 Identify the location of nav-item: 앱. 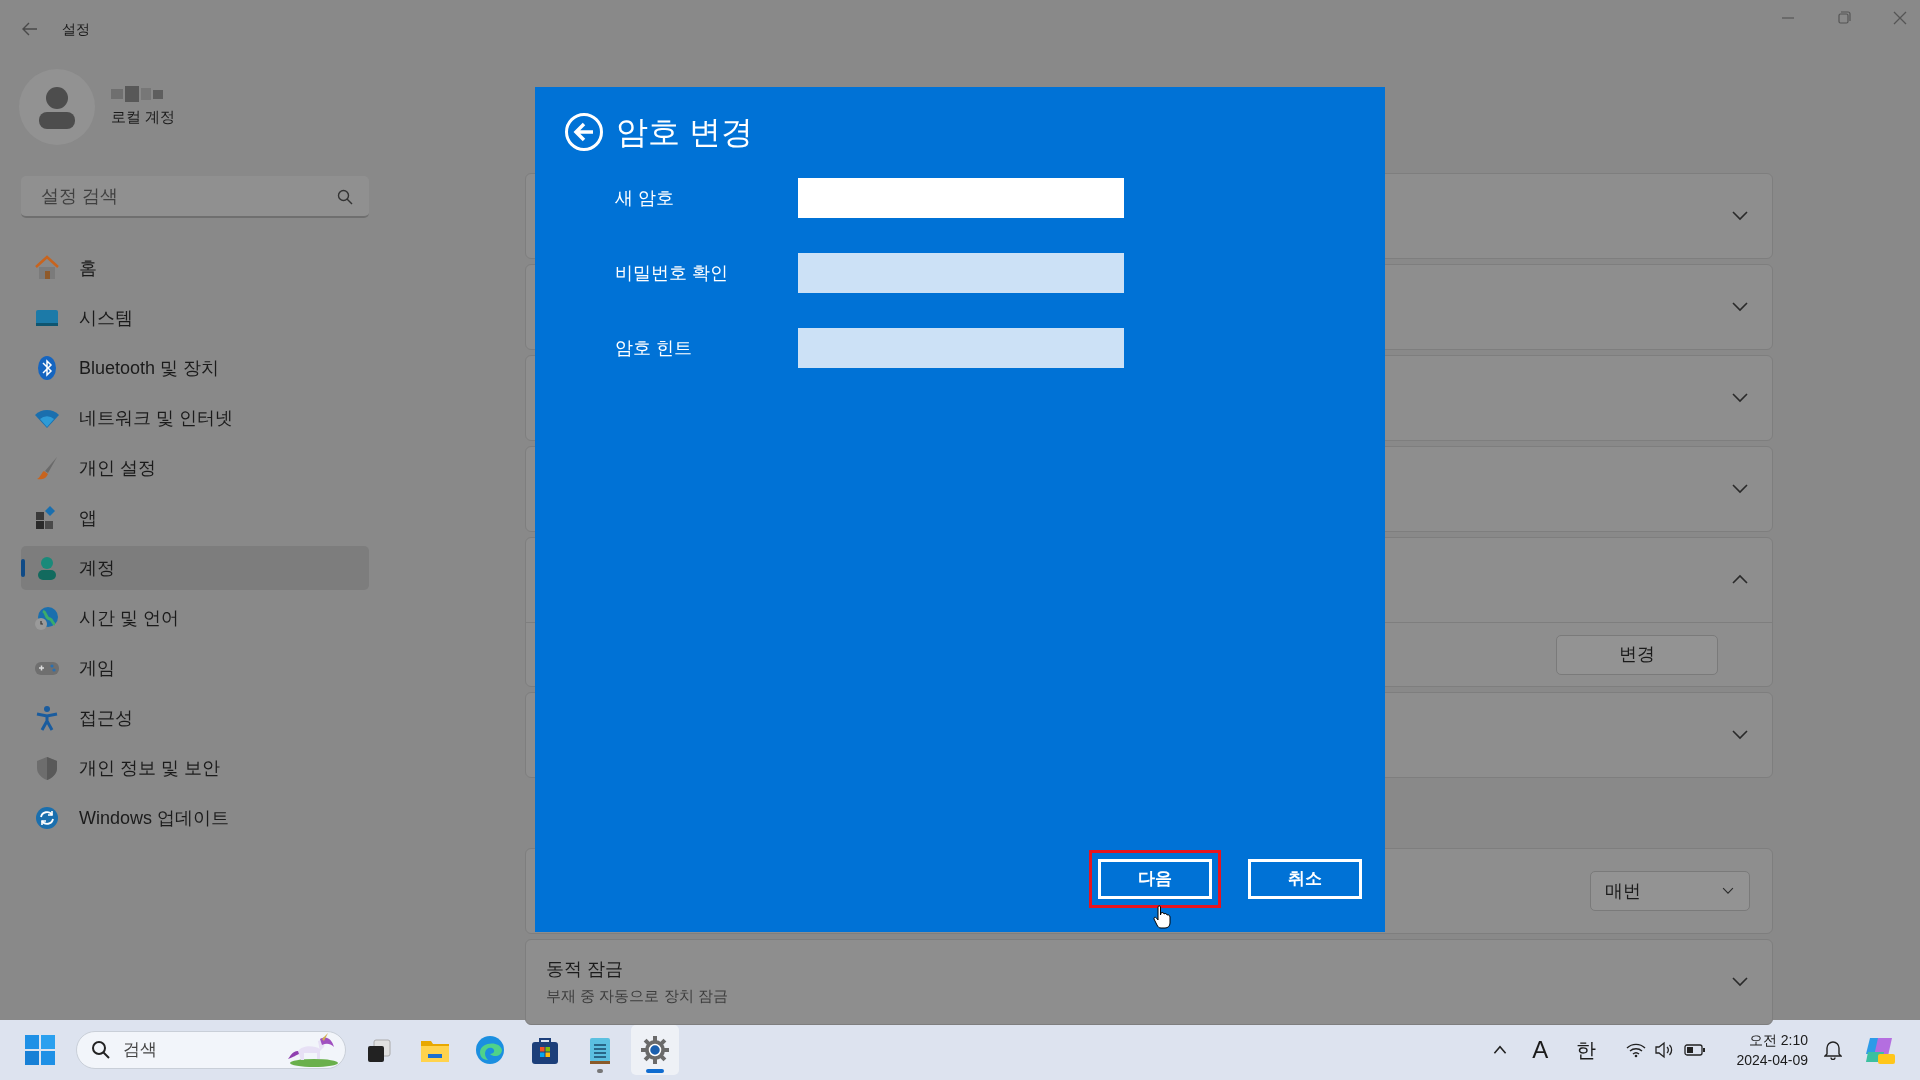
(195, 518).